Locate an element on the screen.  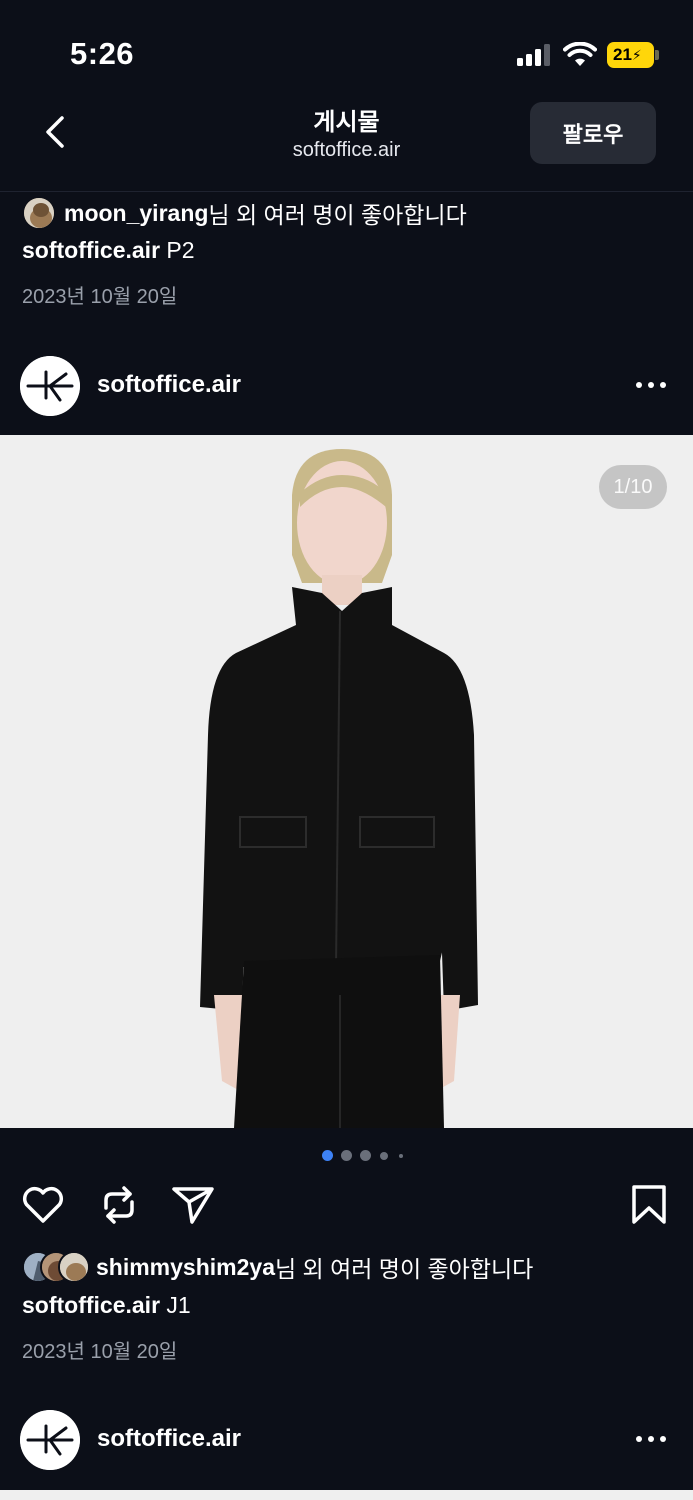
liker-username: shimmyshim2ya is located at coordinates (185, 1267).